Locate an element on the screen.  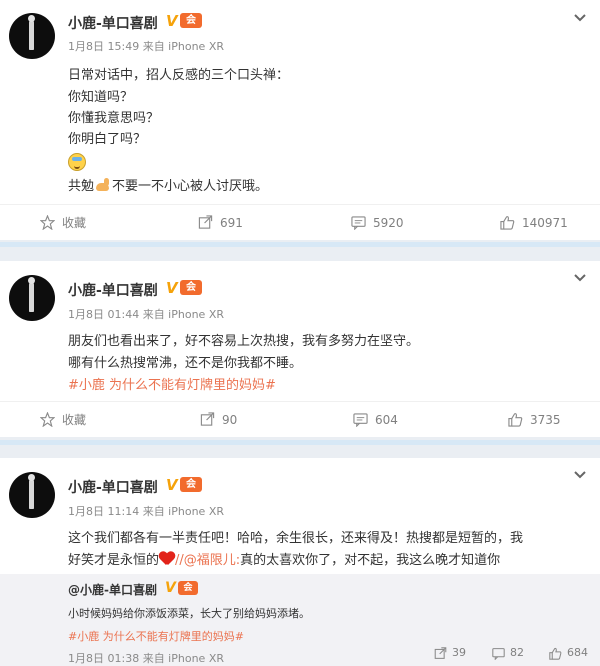
heart-icon is located at coordinates (167, 558).